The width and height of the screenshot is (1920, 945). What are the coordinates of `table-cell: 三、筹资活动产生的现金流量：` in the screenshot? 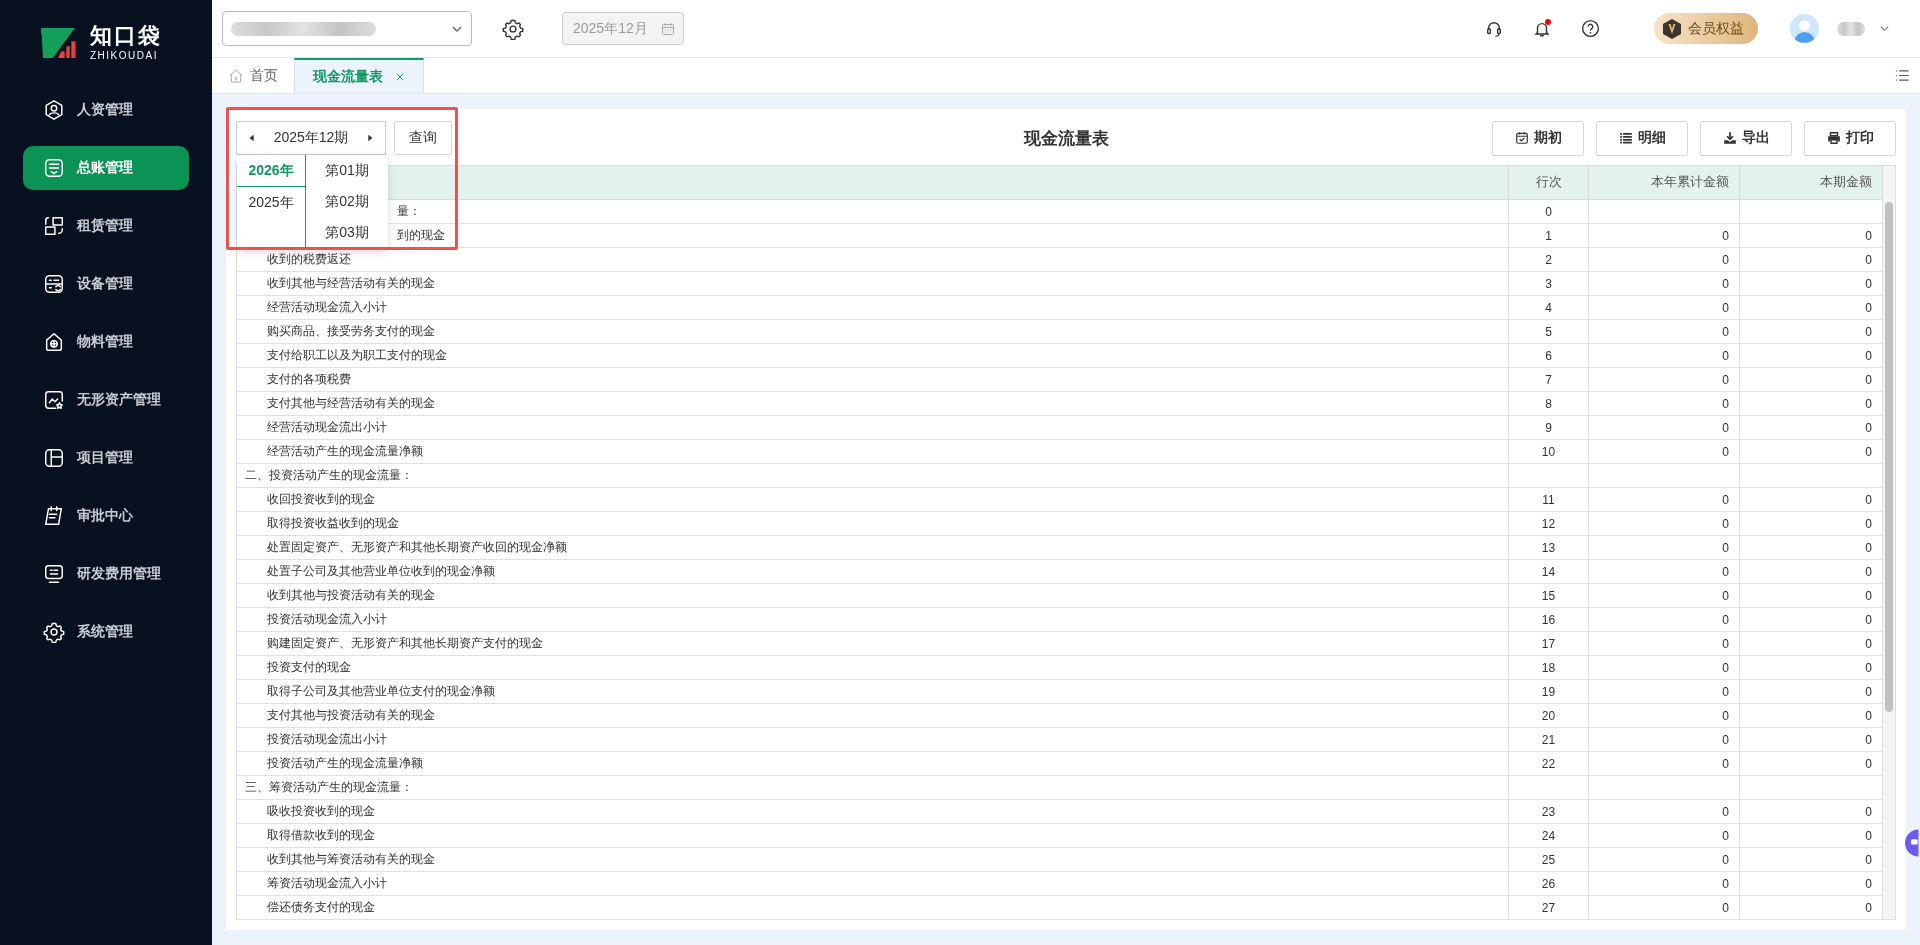 It's located at (873, 788).